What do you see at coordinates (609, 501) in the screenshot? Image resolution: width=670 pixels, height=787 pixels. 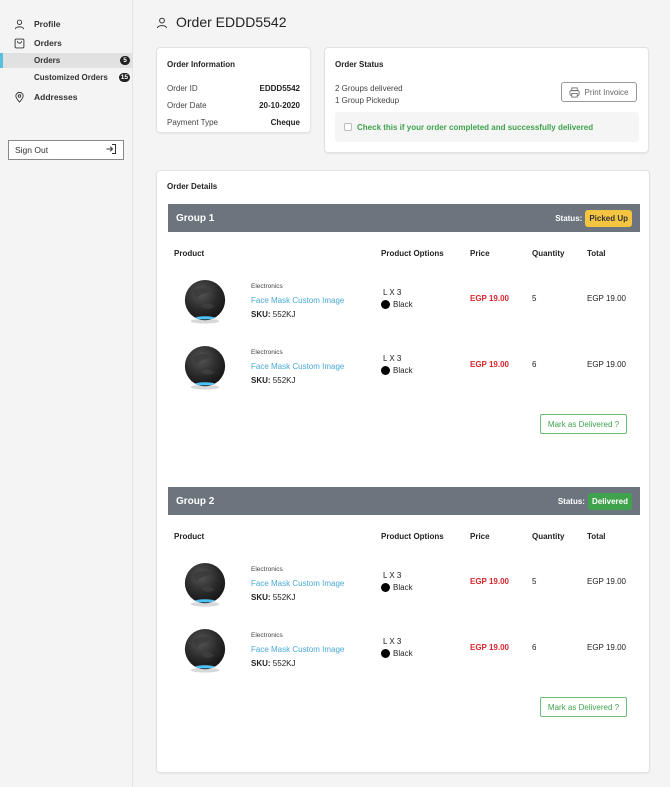 I see `status-badge: Delivered` at bounding box center [609, 501].